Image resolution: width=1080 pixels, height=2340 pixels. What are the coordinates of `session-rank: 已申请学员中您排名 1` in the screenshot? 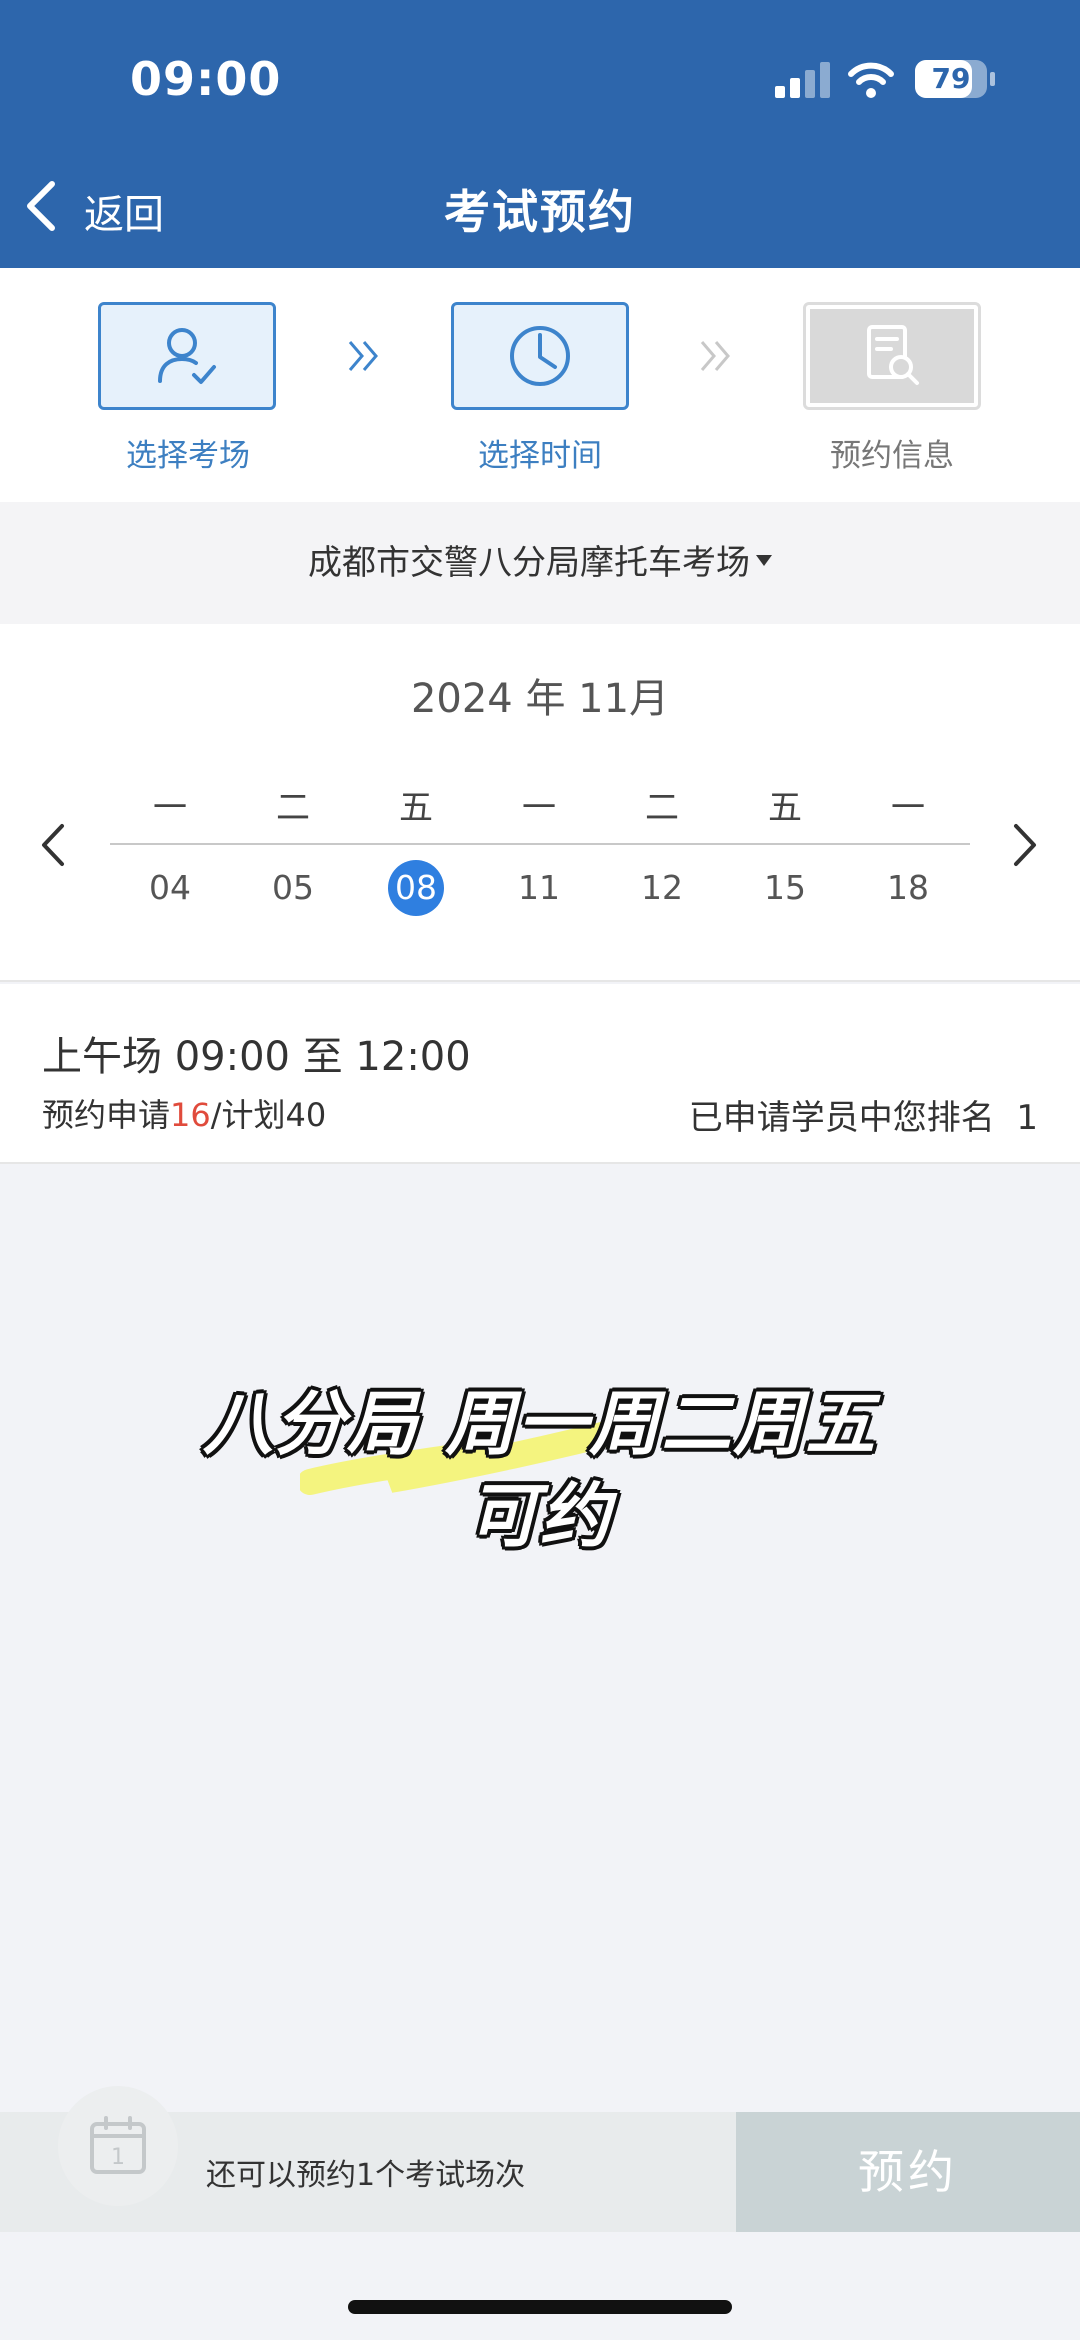 It's located at (863, 1114).